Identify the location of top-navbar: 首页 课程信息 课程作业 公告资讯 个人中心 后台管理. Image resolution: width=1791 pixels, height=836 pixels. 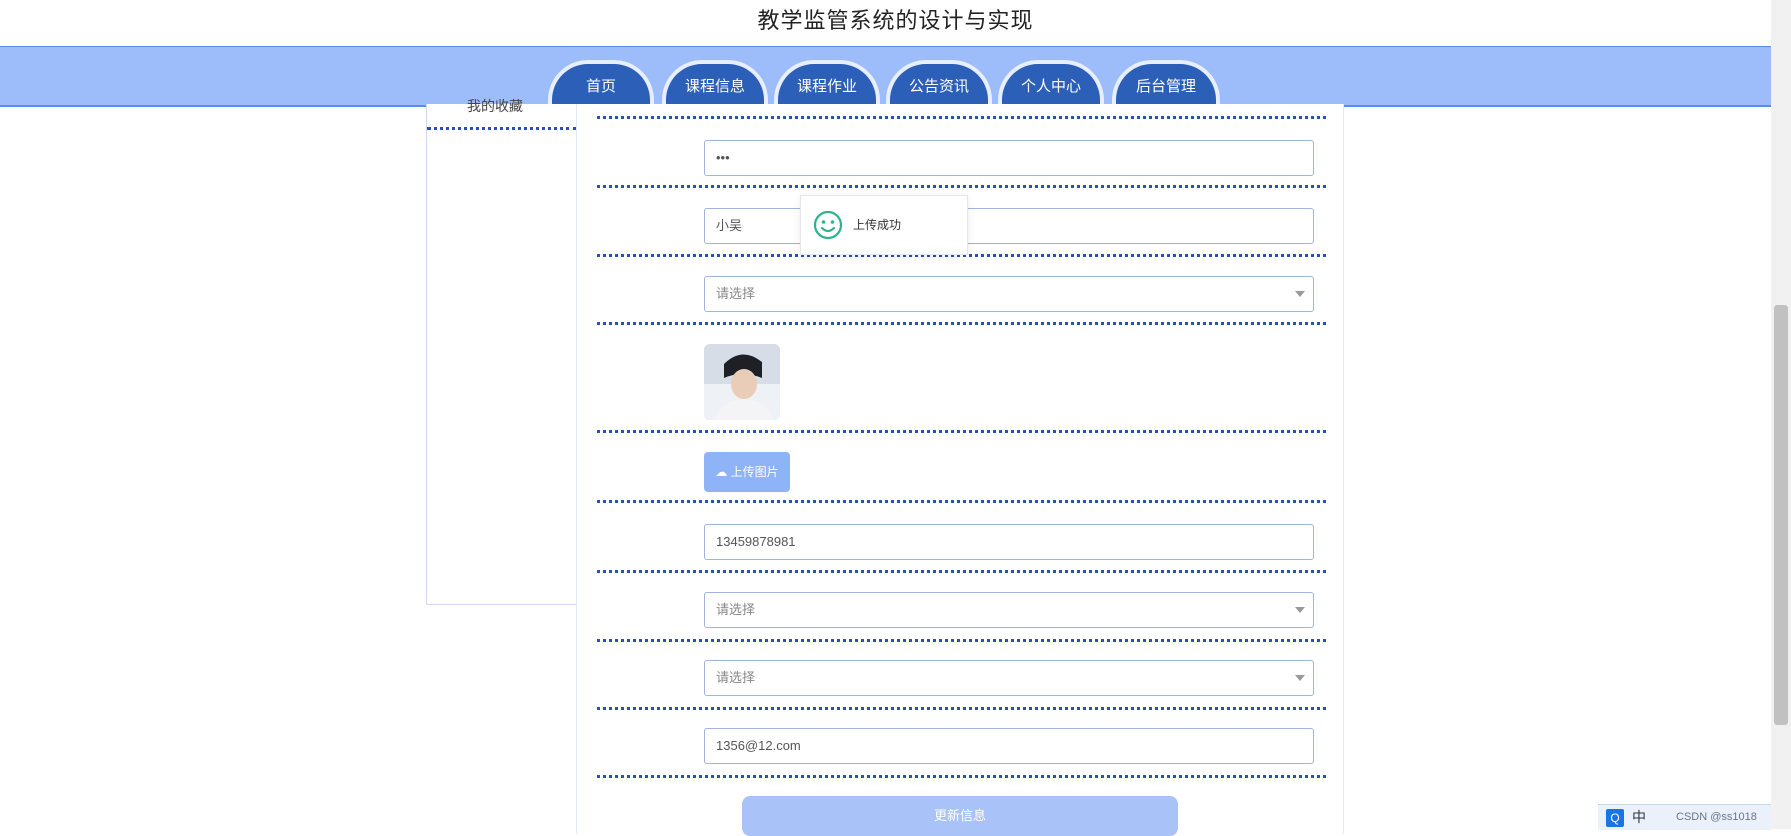
(885, 76).